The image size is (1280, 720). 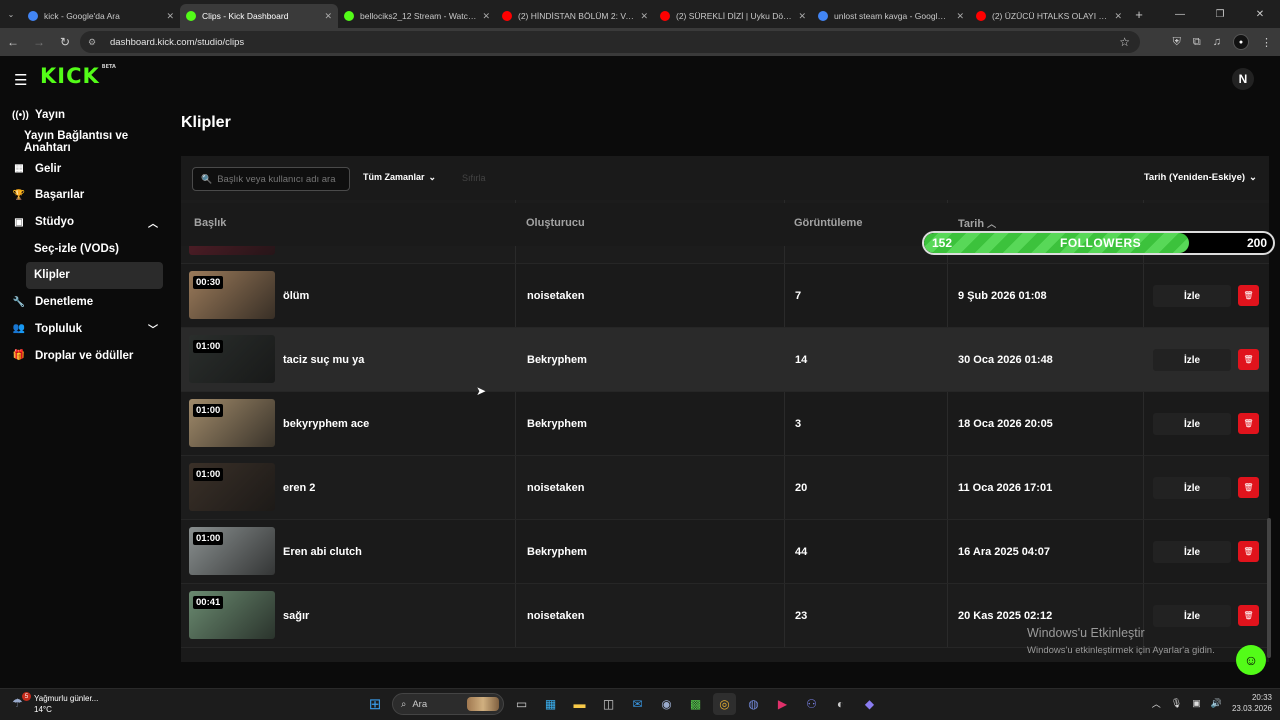 What do you see at coordinates (86, 222) in the screenshot?
I see `sidebar-item-studyo: ▣ Stüdyo ︿` at bounding box center [86, 222].